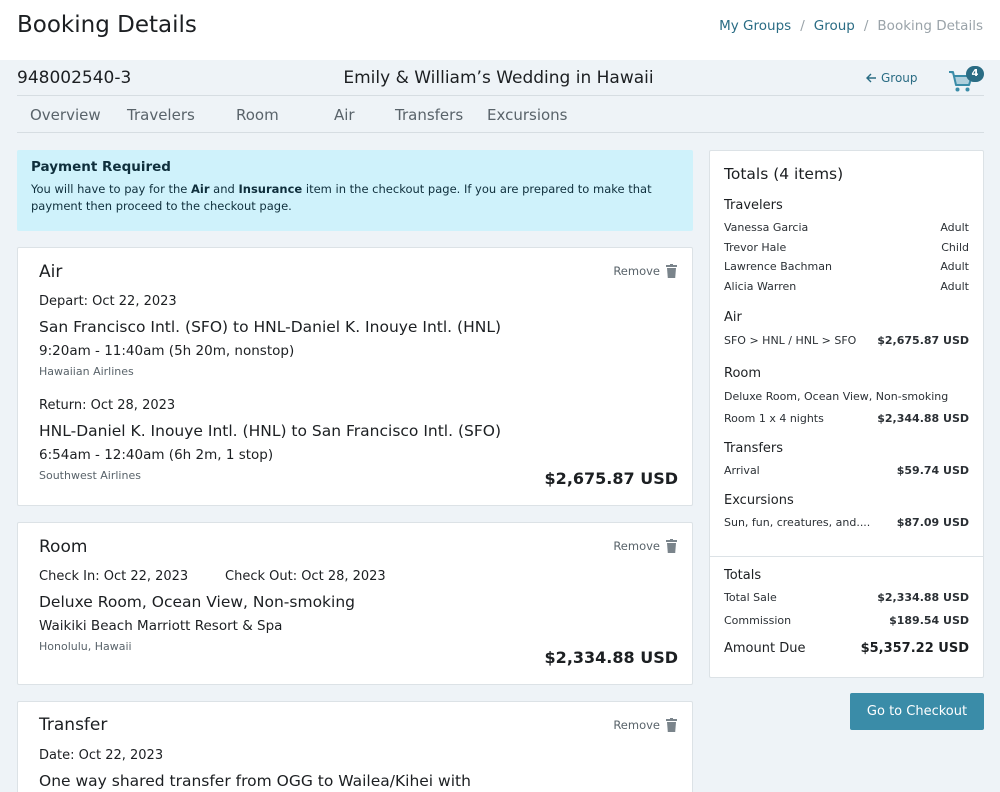 The image size is (1000, 792). I want to click on arrow-left-icon, so click(871, 78).